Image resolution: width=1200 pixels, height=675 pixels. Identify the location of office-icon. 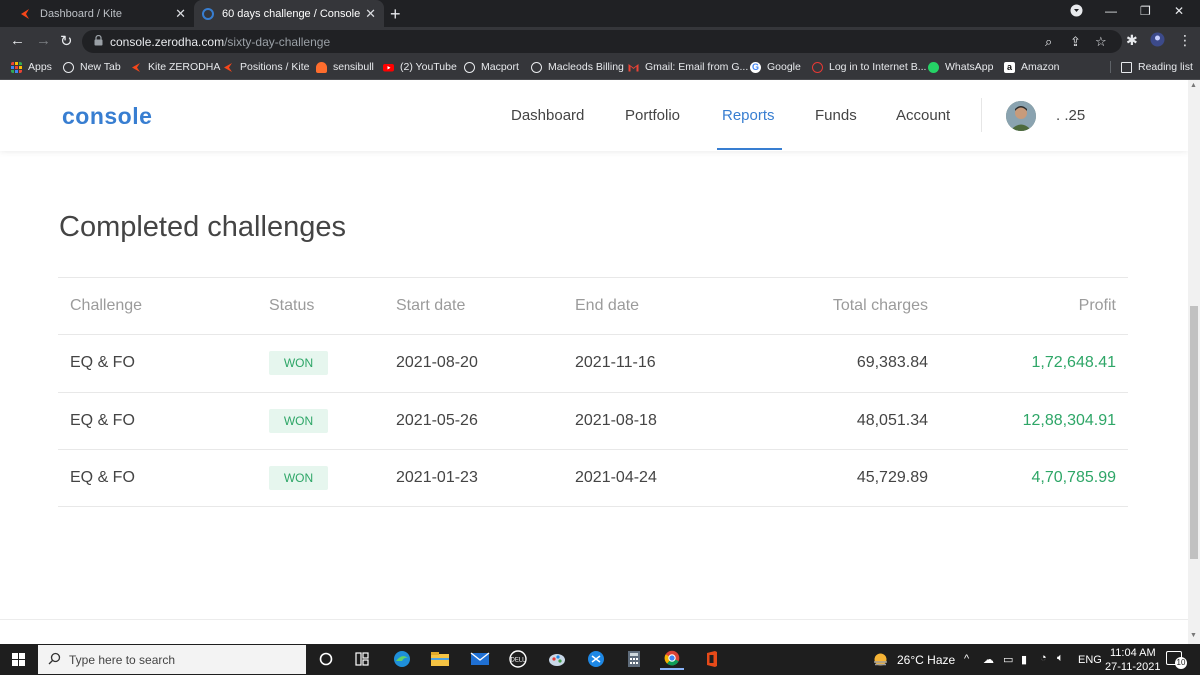
(712, 659).